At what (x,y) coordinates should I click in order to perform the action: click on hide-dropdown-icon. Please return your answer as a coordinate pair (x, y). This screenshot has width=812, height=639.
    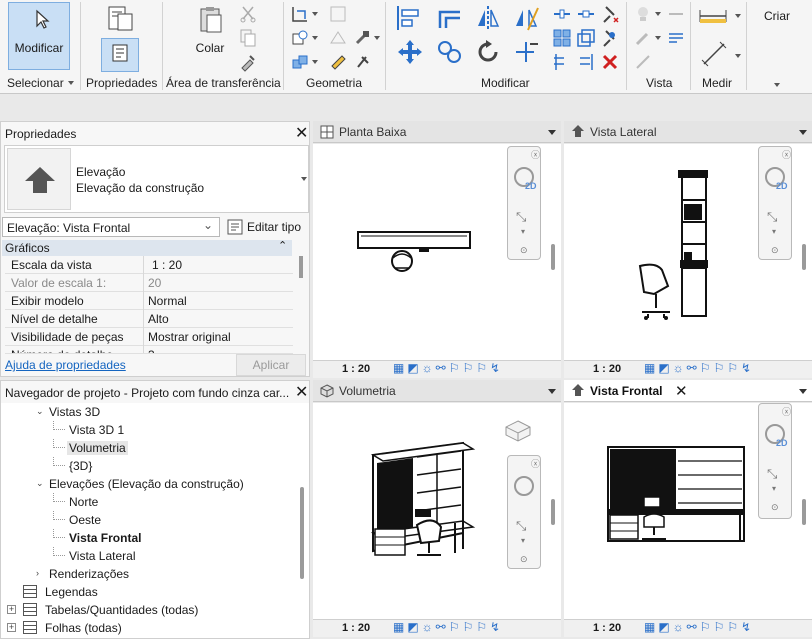
    Looking at the image, I should click on (658, 14).